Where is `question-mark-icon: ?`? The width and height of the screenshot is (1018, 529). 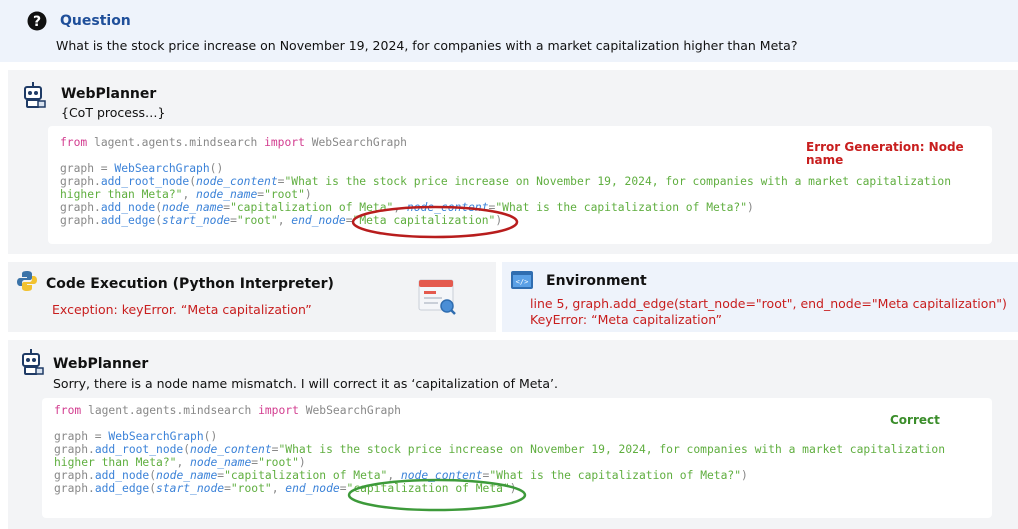
question-mark-icon: ? is located at coordinates (37, 21).